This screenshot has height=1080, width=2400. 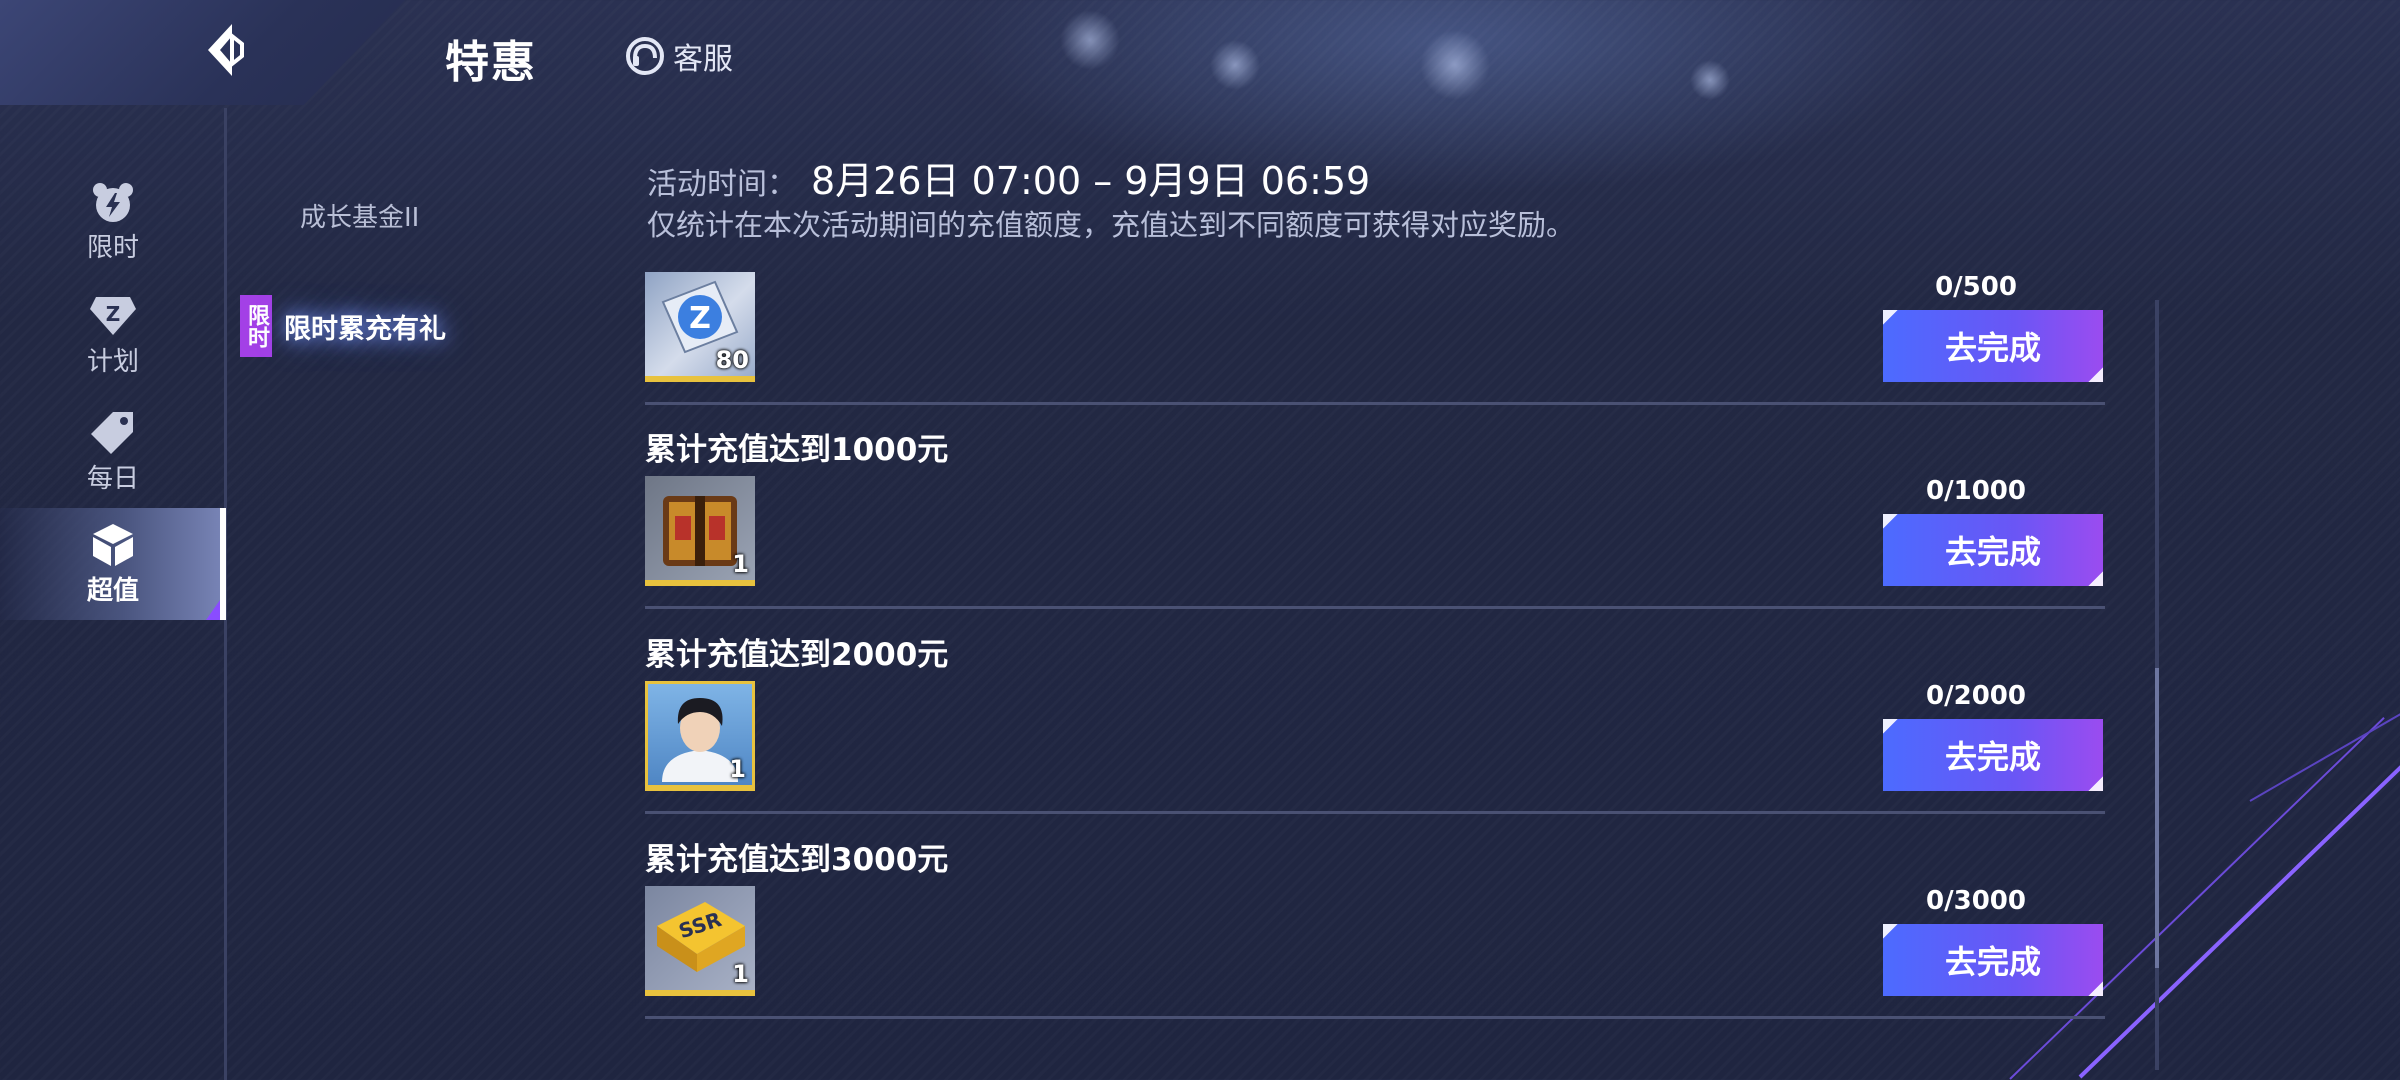 I want to click on back-arrow-icon, so click(x=226, y=50).